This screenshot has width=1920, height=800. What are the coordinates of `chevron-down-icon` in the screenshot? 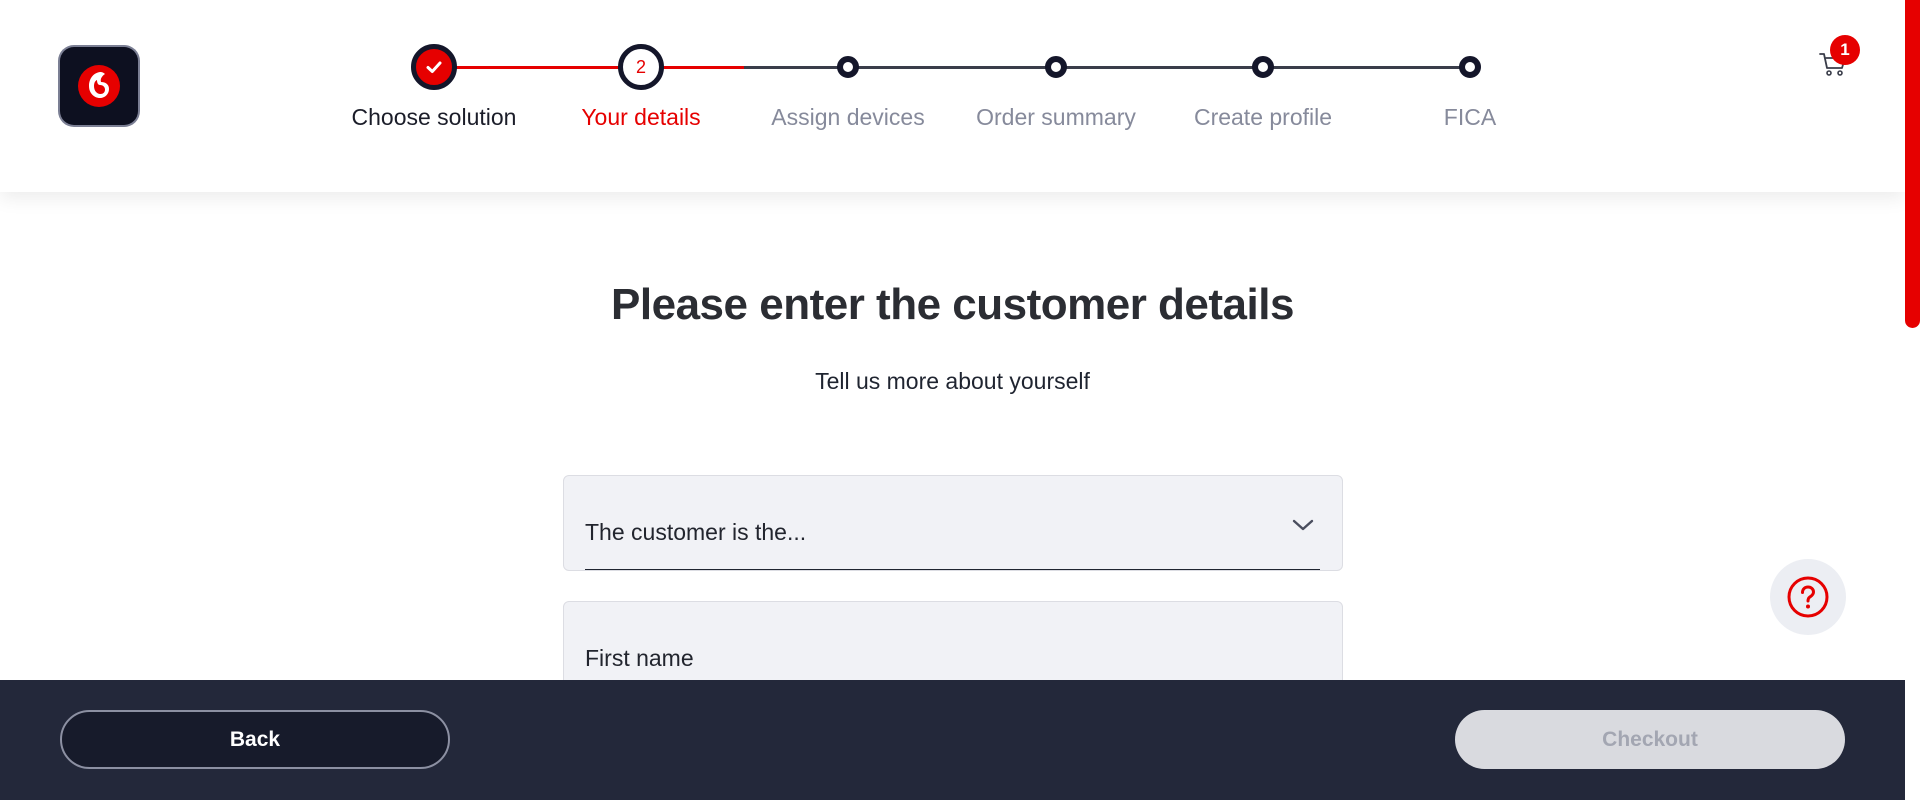 It's located at (1303, 525).